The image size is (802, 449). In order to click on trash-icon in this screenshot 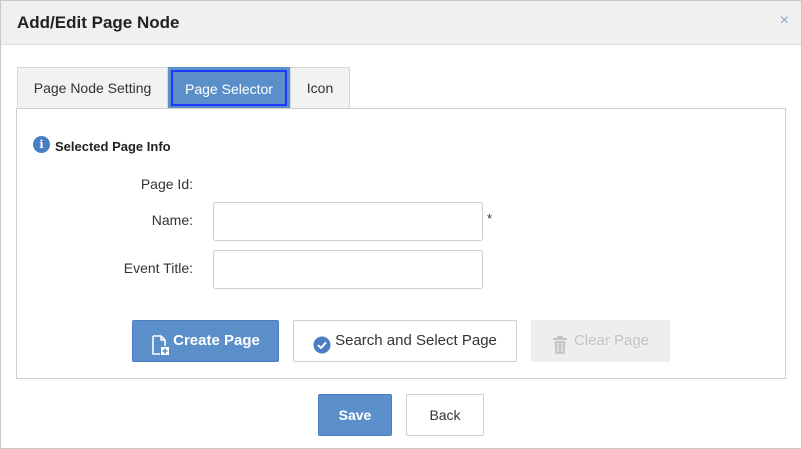, I will do `click(561, 342)`.